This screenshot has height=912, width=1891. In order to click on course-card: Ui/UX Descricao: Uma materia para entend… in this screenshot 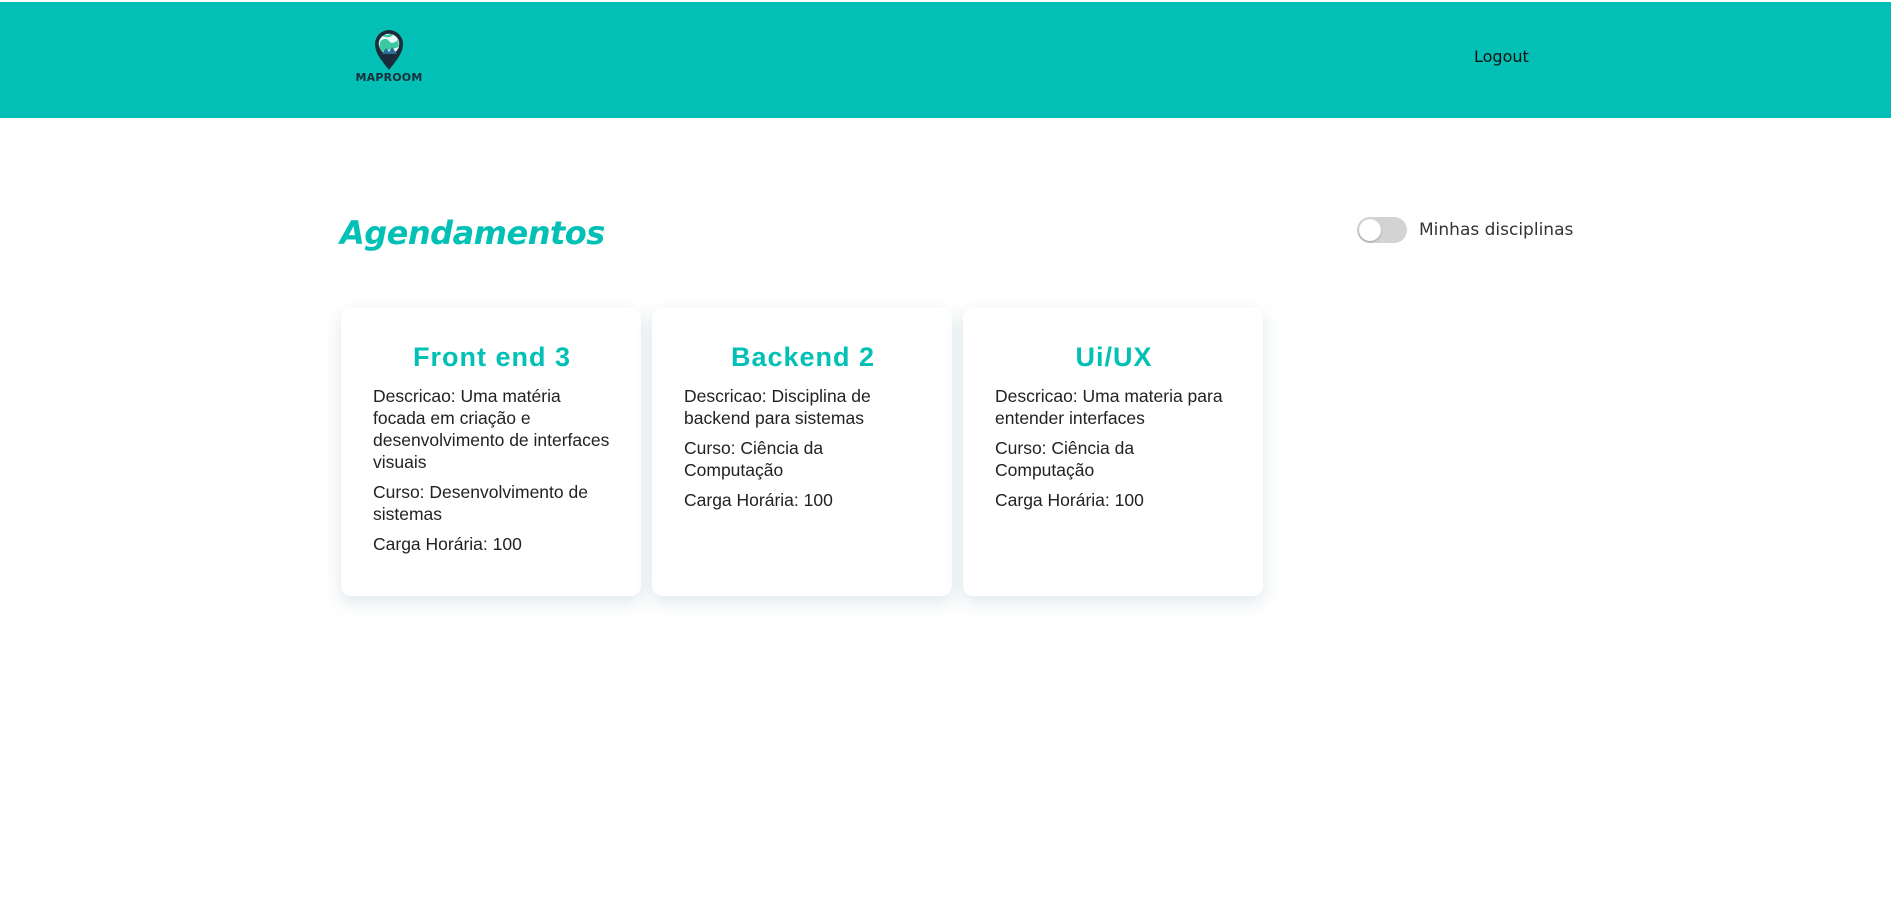, I will do `click(1113, 452)`.